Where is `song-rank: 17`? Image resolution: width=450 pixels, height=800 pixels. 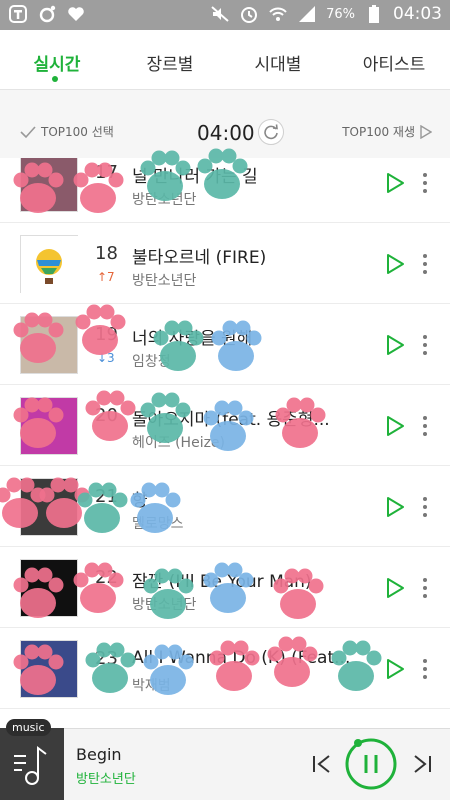 song-rank: 17 is located at coordinates (106, 172).